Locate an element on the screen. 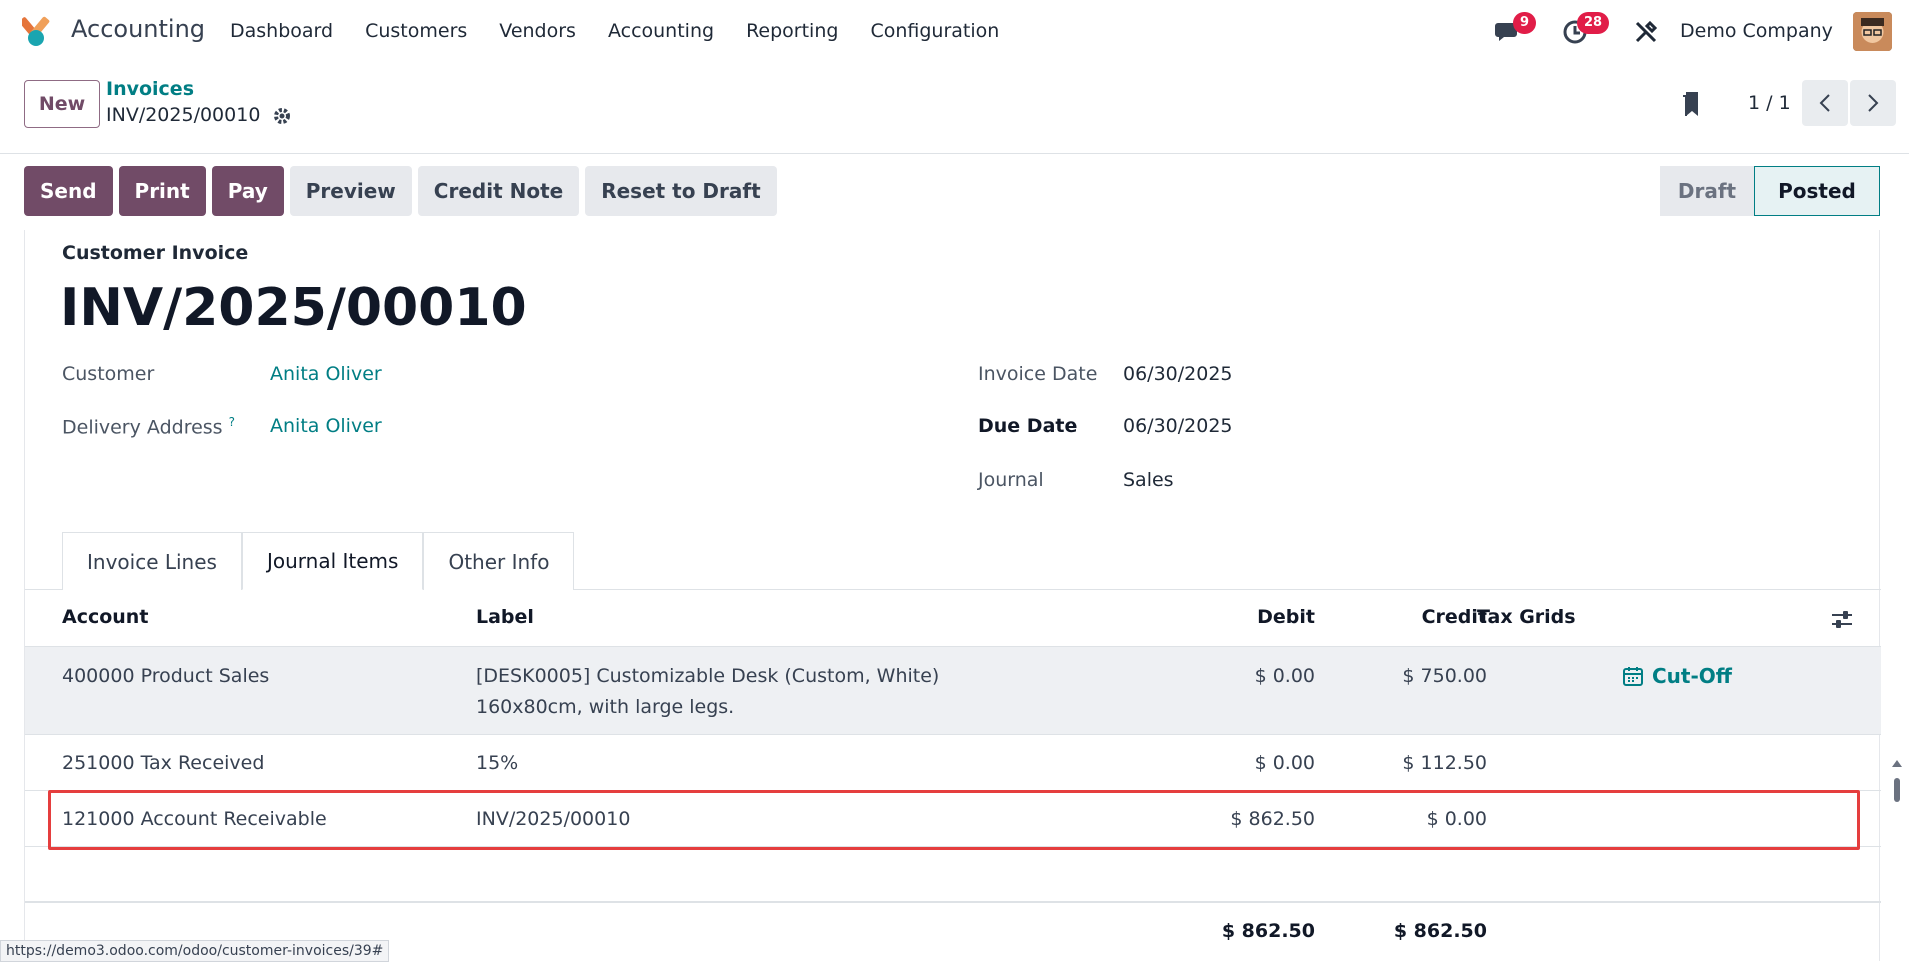 The image size is (1909, 962). menu-vendors: Vendors is located at coordinates (537, 31).